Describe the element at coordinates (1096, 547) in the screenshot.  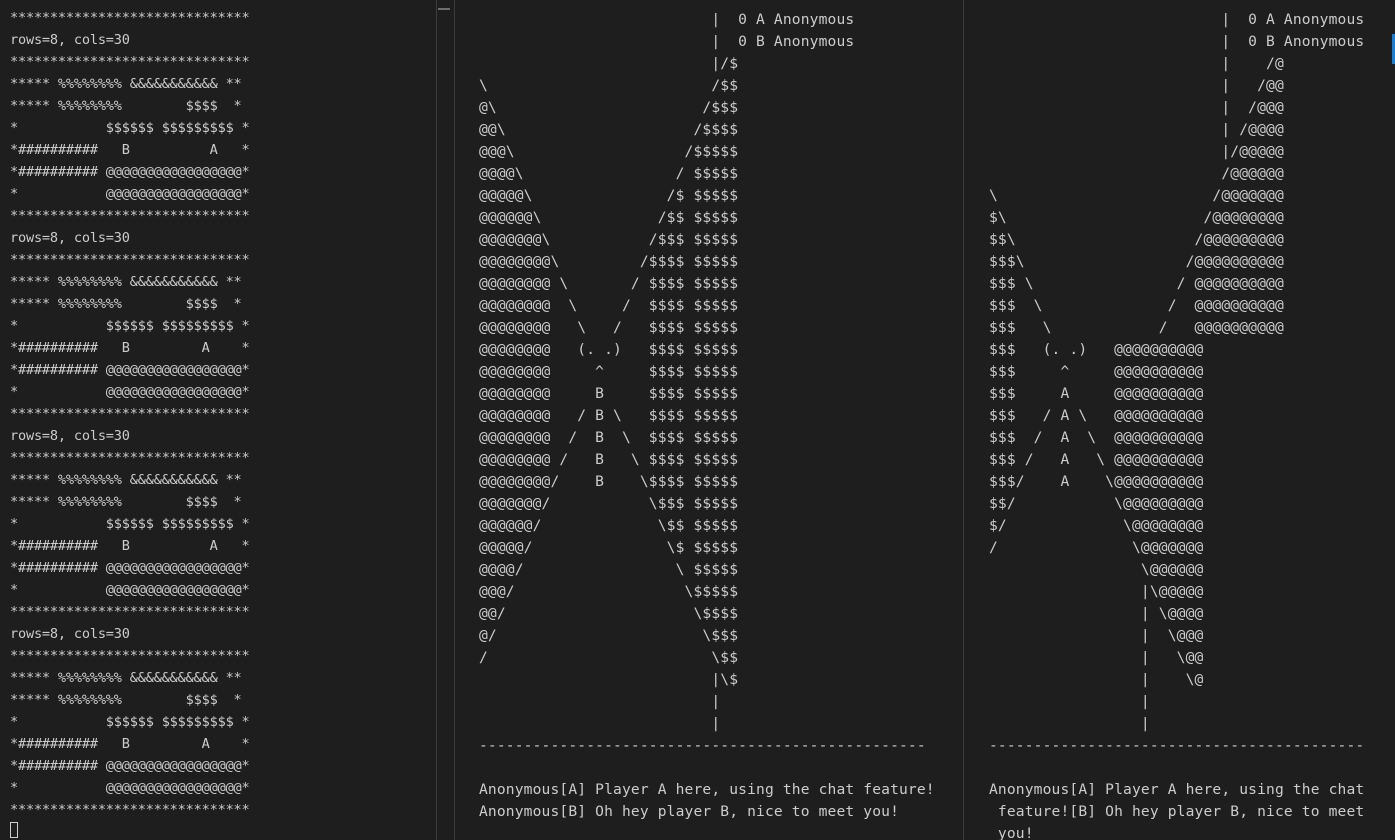
I see `right-terminal-line: / \@@@@@@@` at that location.